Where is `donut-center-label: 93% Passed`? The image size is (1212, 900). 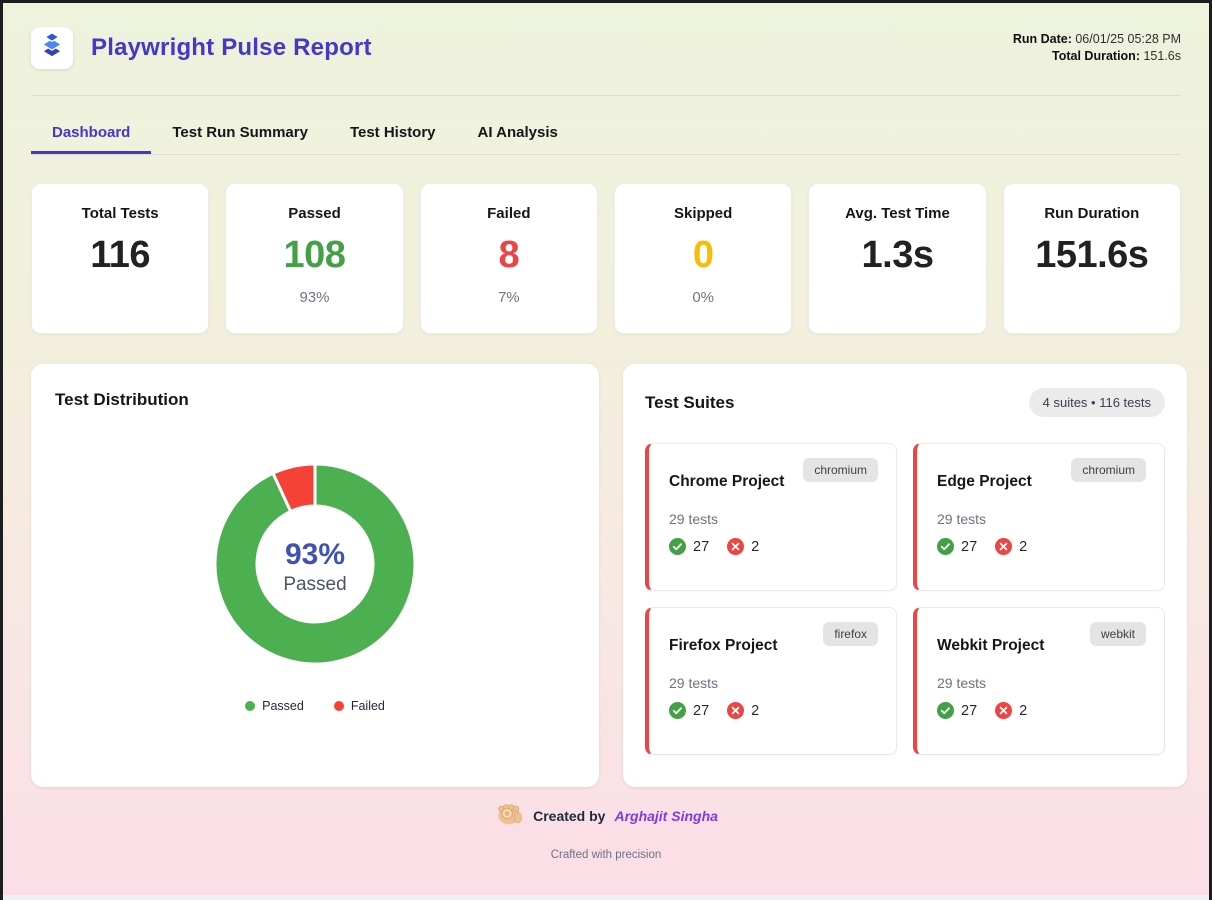
donut-center-label: 93% Passed is located at coordinates (315, 566).